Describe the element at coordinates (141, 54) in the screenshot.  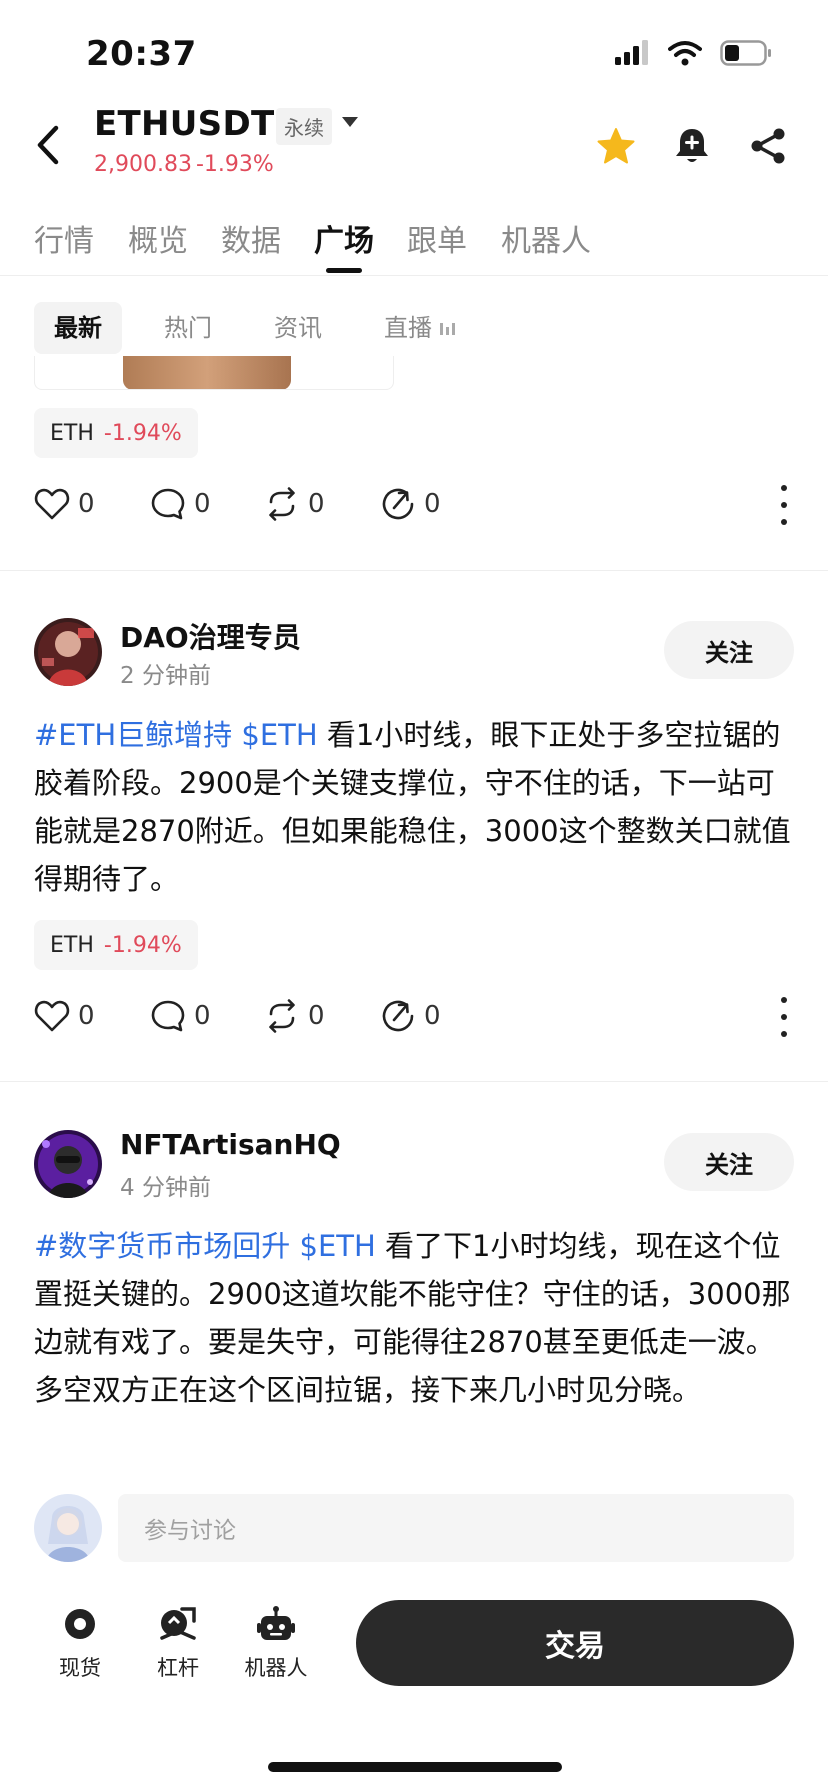
I see `status-time: 20:37` at that location.